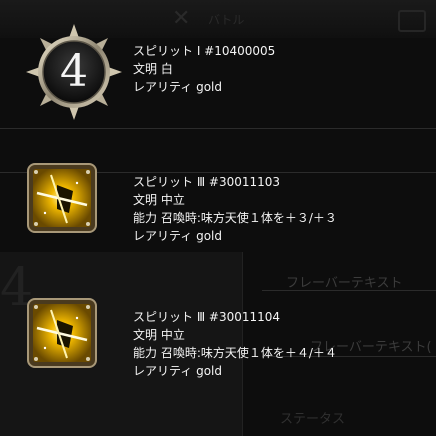 This screenshot has height=436, width=436. Describe the element at coordinates (226, 20) in the screenshot. I see `battle-tab-label: バトル` at that location.